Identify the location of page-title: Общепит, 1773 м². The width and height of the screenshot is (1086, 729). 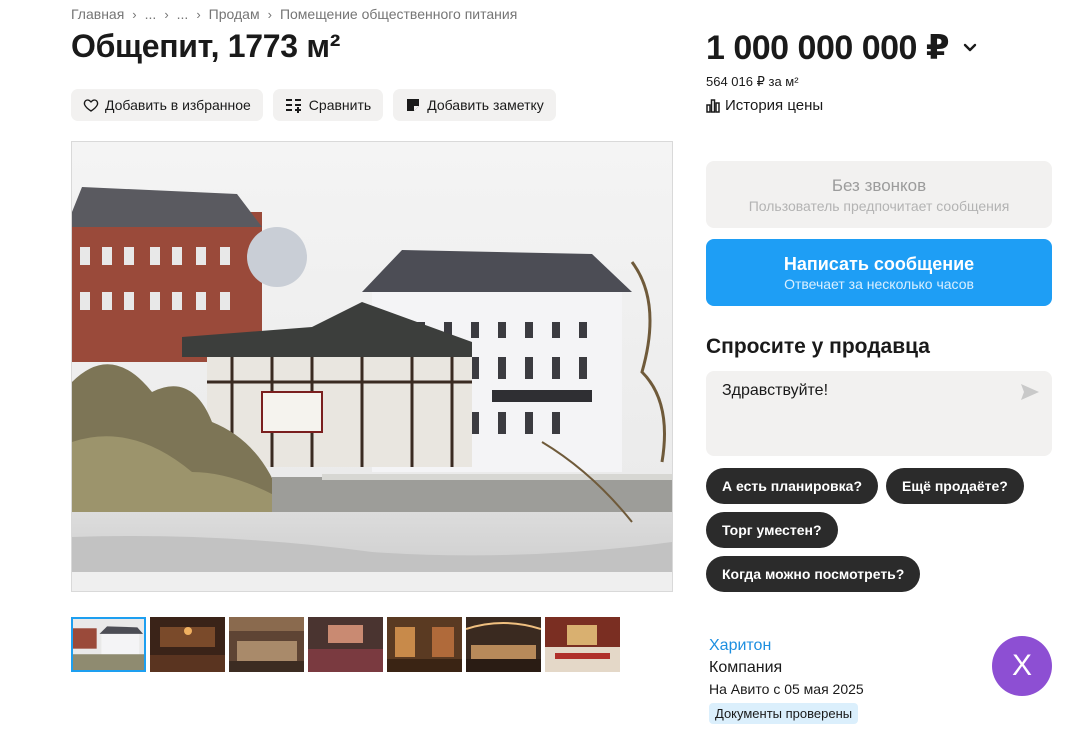
(206, 46).